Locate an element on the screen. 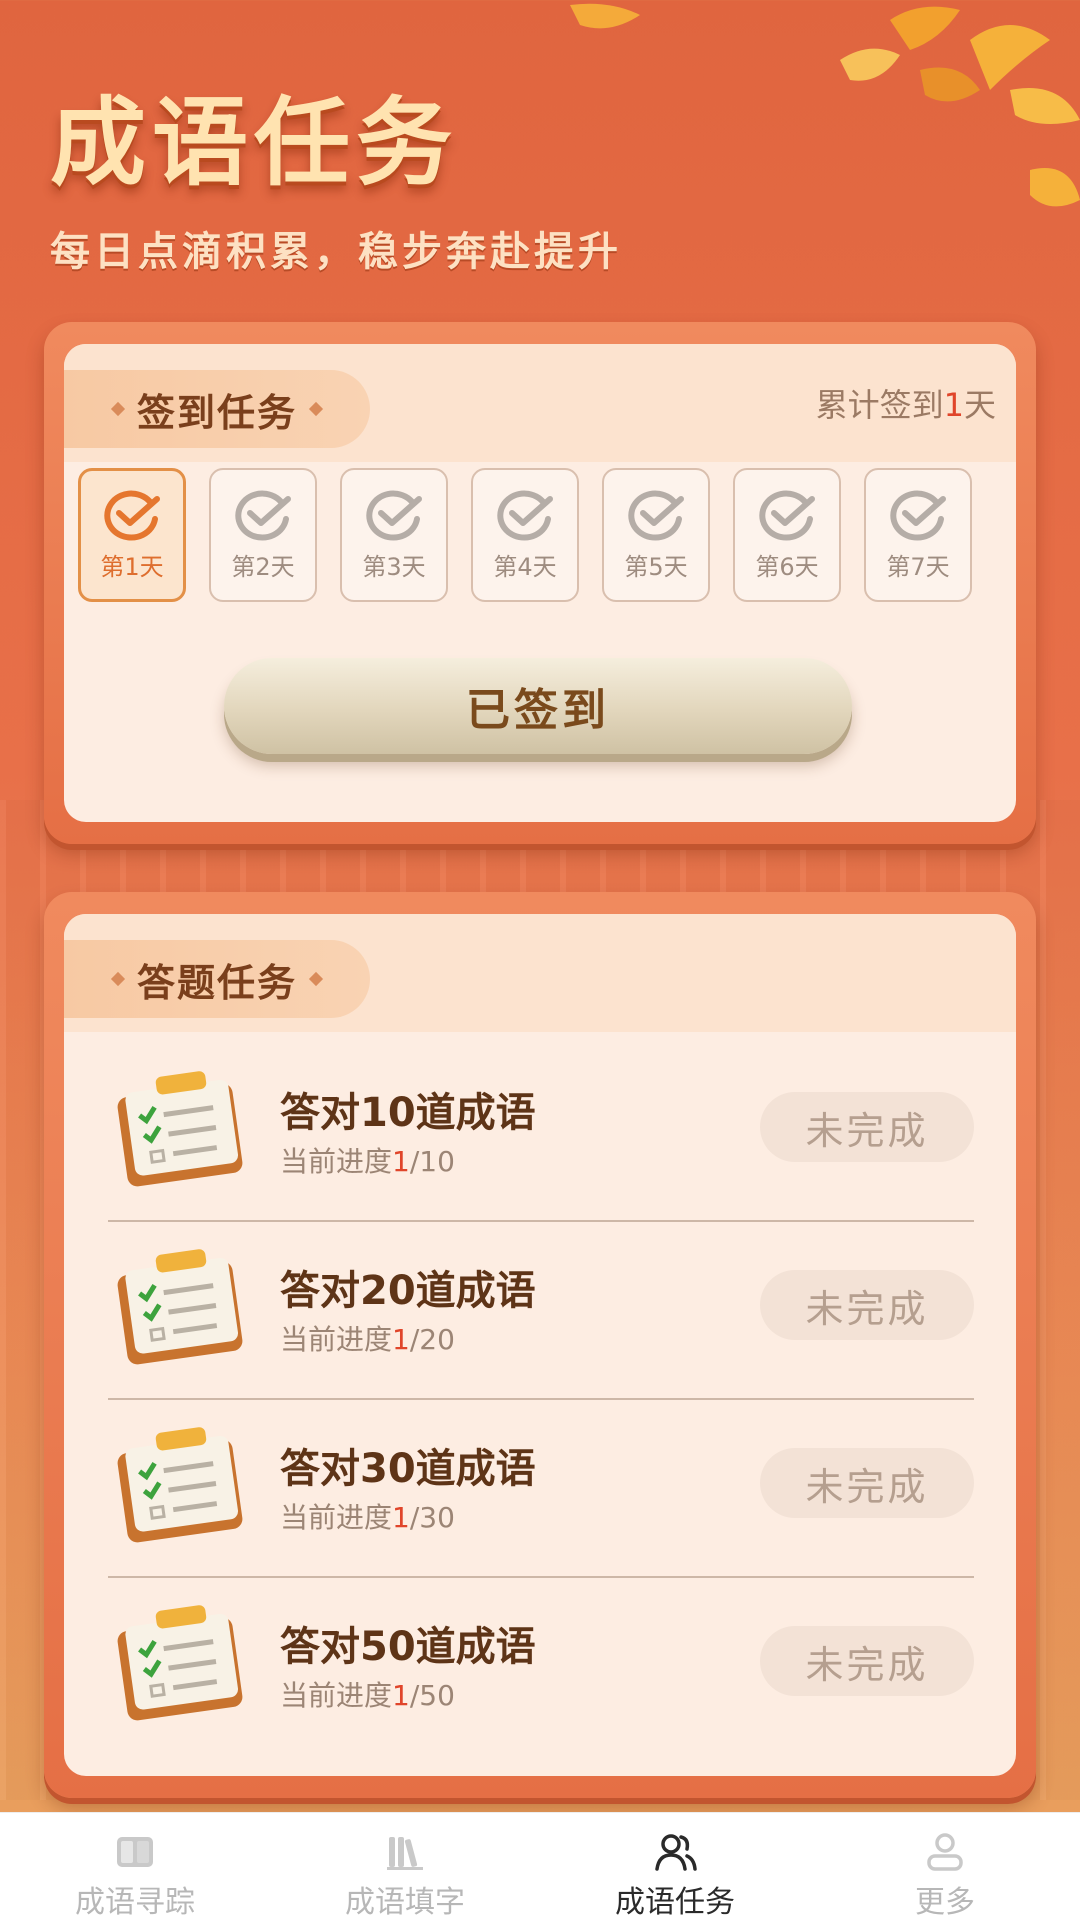 The width and height of the screenshot is (1080, 1921). day-1-cell: 第1天 is located at coordinates (132, 535).